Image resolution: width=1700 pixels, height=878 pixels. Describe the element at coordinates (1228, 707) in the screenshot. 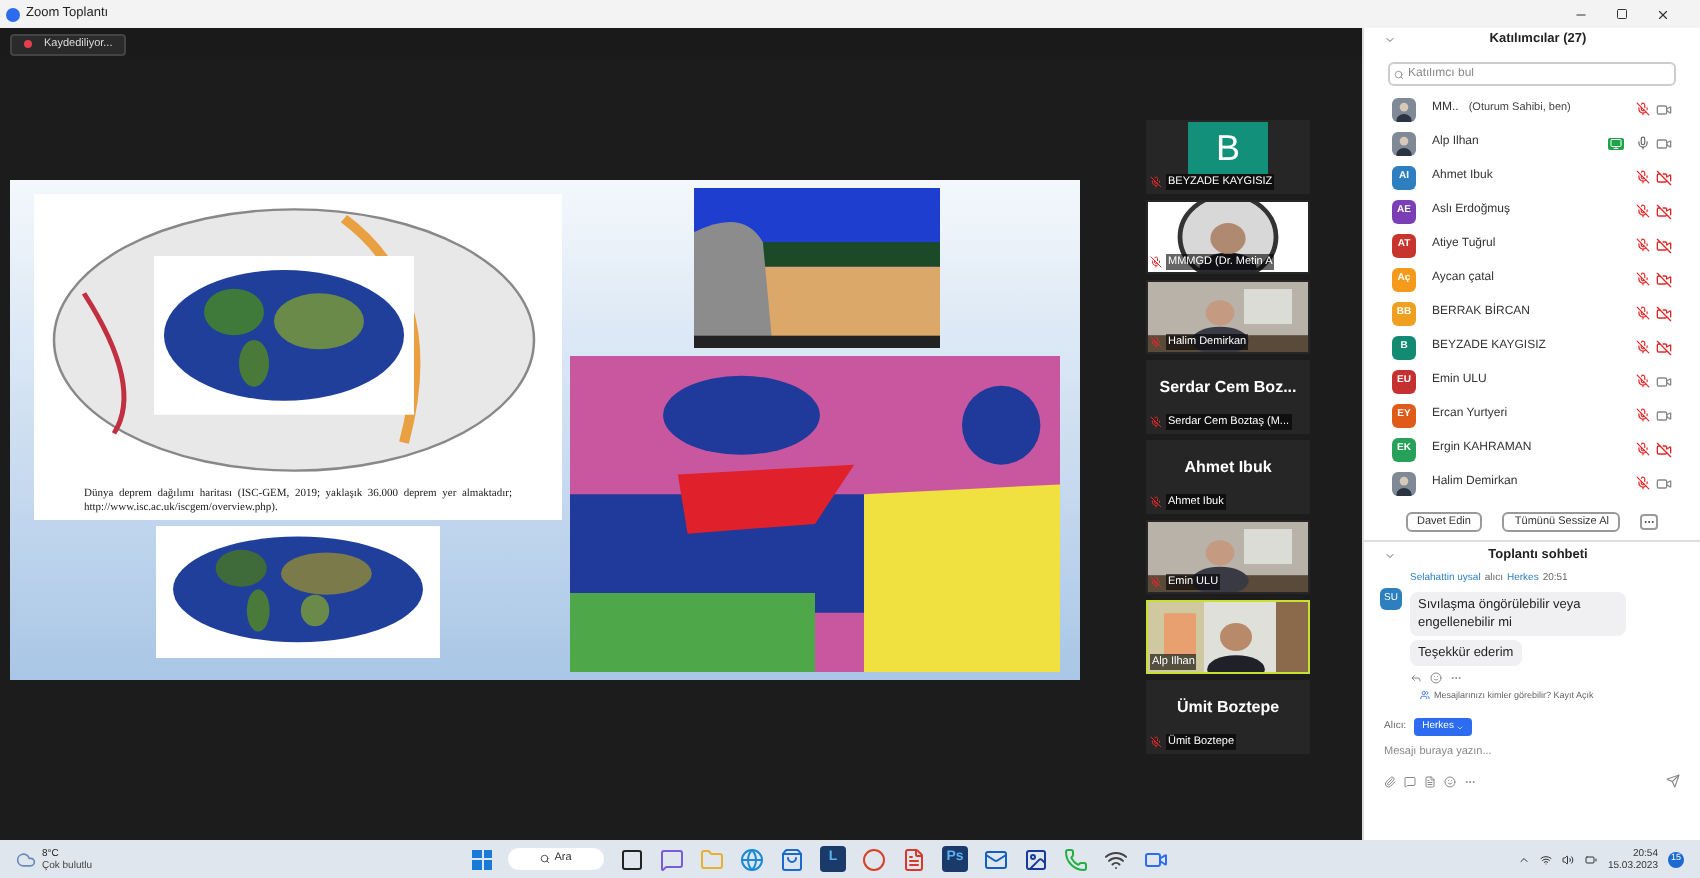

I see `participant-display-name: Ümit Boztepe` at that location.